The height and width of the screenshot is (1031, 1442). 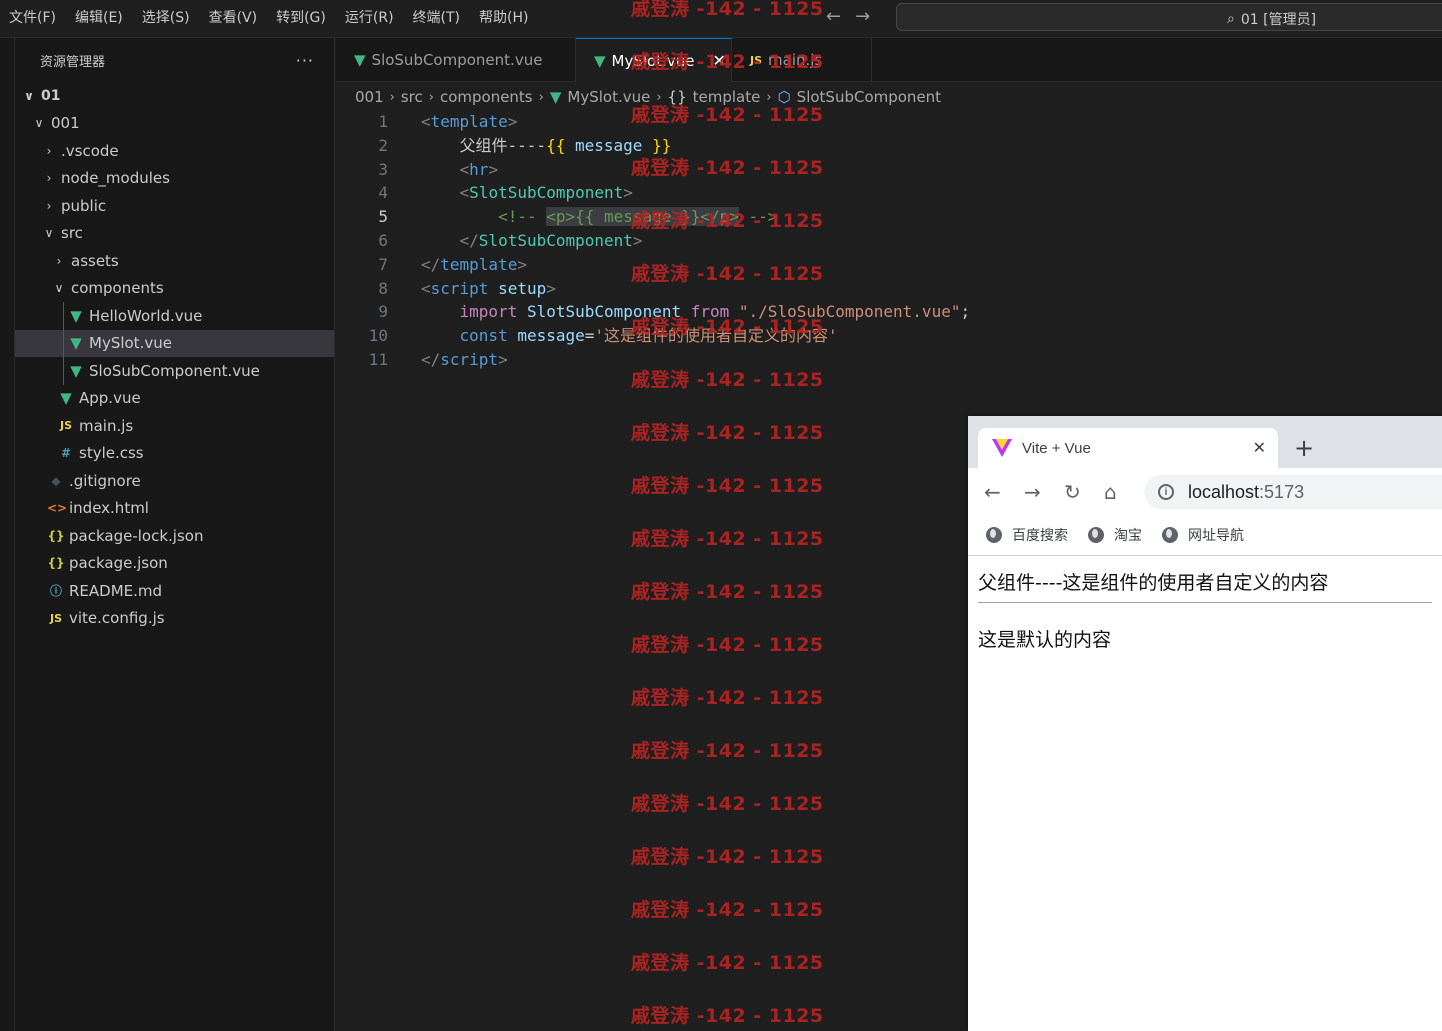 What do you see at coordinates (862, 16) in the screenshot?
I see `forward-arrow-icon: →` at bounding box center [862, 16].